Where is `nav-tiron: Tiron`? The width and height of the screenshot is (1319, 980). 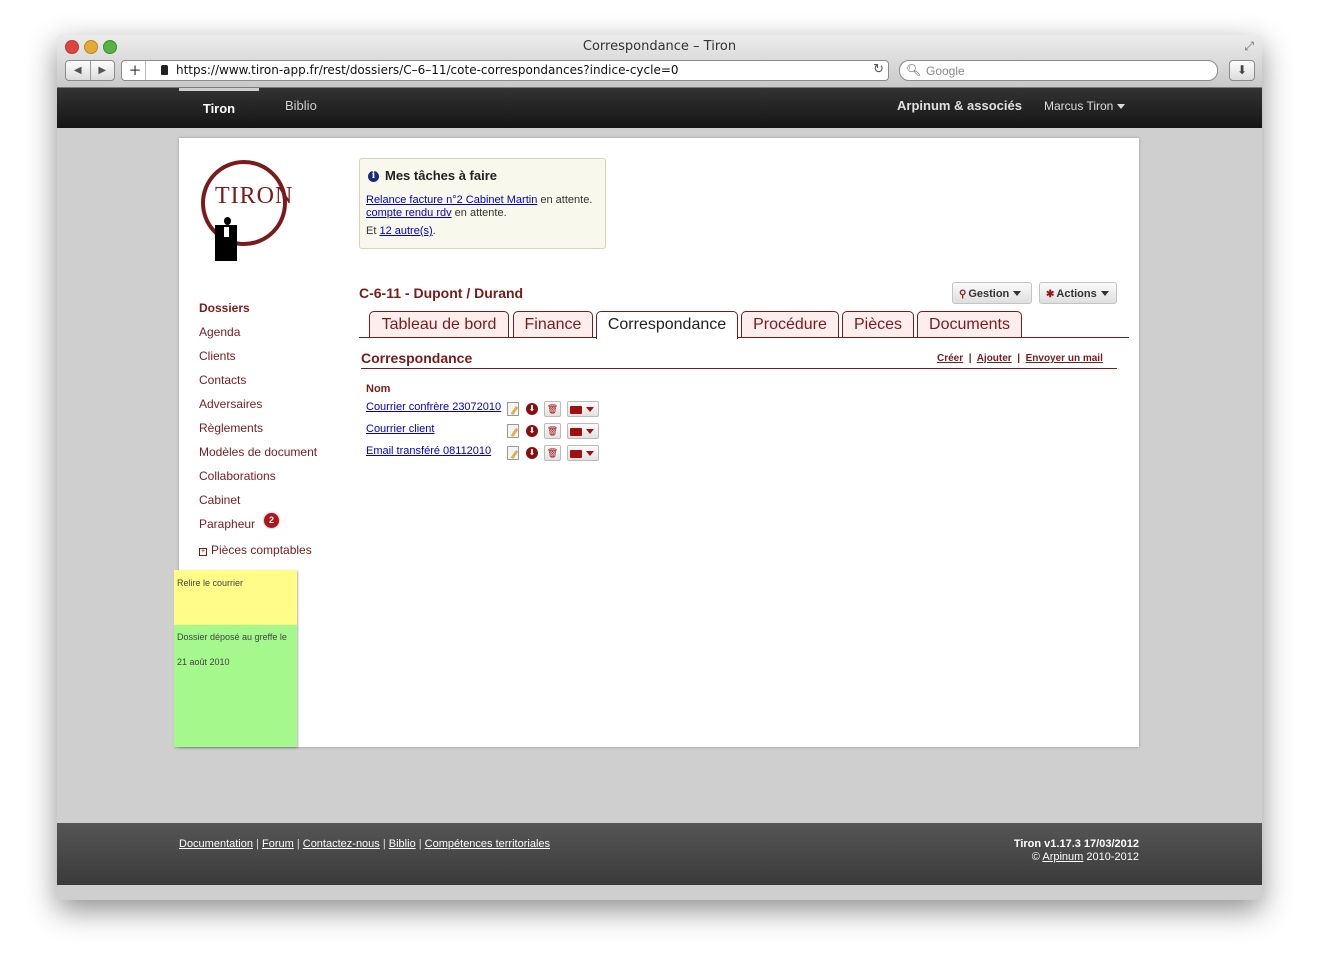
nav-tiron: Tiron is located at coordinates (219, 108).